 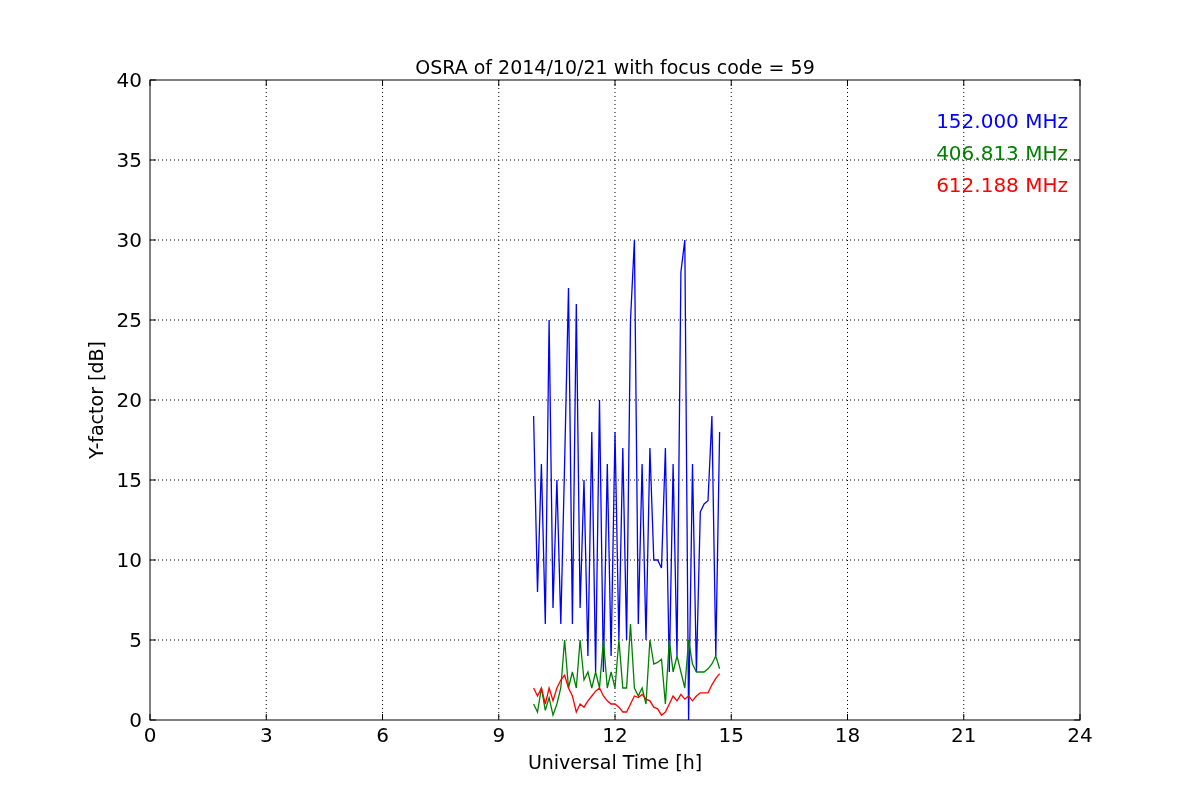 I want to click on y-tick-label: 25, so click(x=129, y=320).